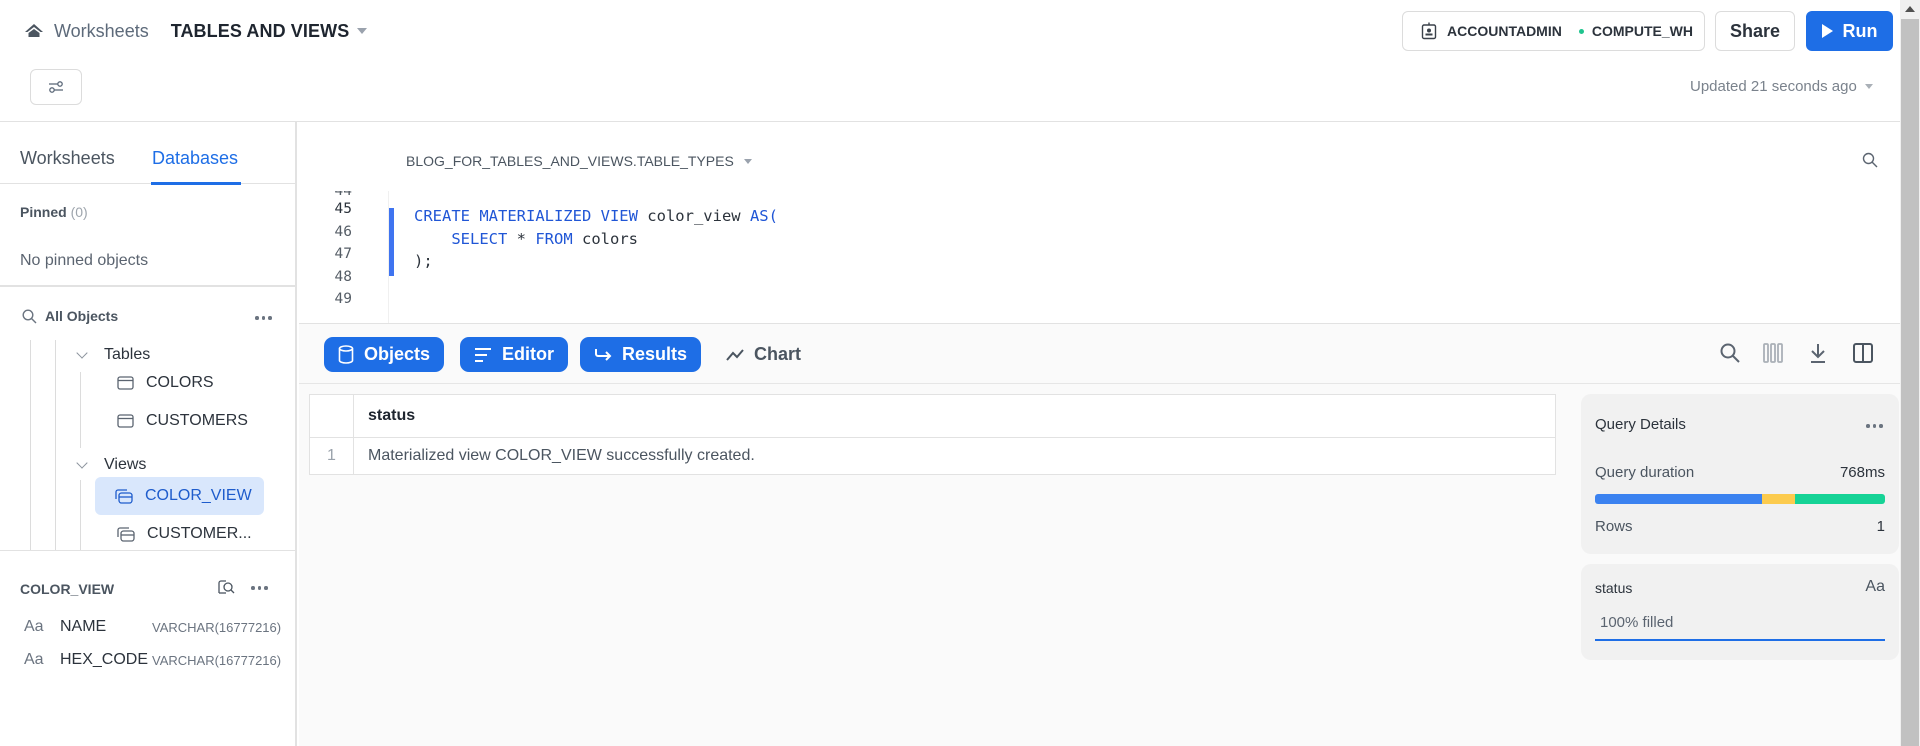 The image size is (1920, 746). Describe the element at coordinates (195, 158) in the screenshot. I see `tab-databases: Databases` at that location.